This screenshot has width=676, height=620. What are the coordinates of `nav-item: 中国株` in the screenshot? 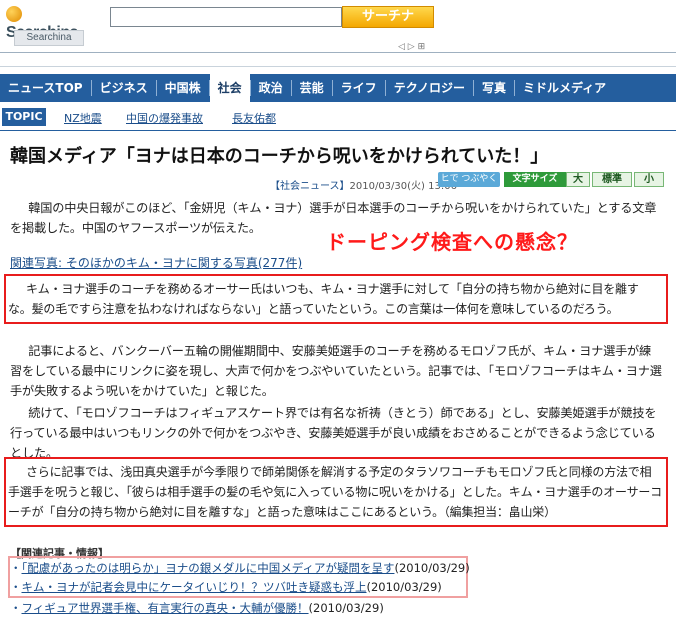 It's located at (183, 88).